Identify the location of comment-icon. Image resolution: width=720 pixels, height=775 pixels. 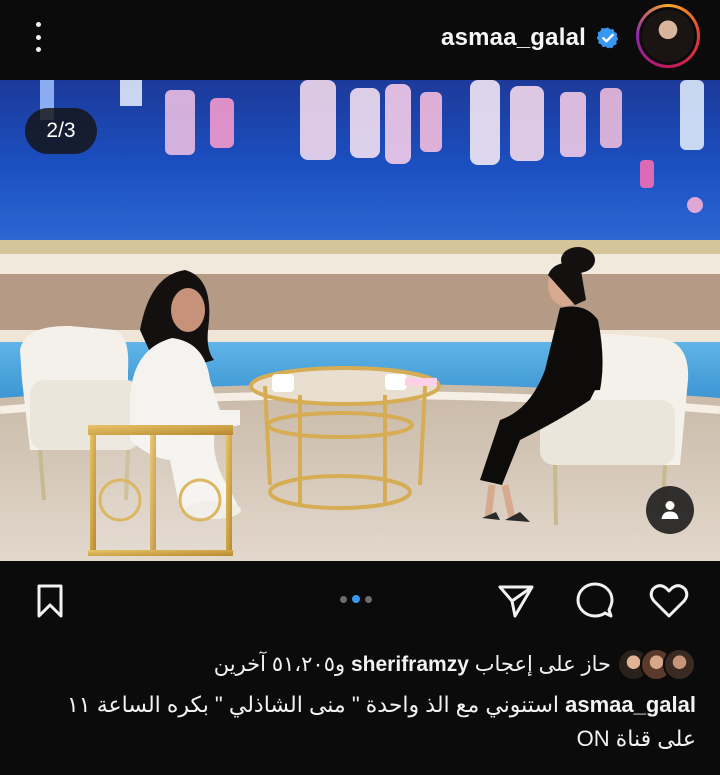
(595, 601).